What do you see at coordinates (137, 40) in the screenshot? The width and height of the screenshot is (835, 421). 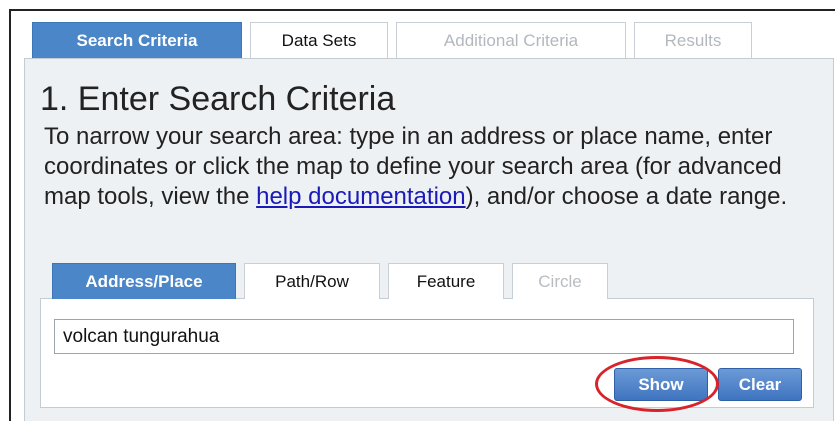 I see `tab-search-criteria: Search Criteria` at bounding box center [137, 40].